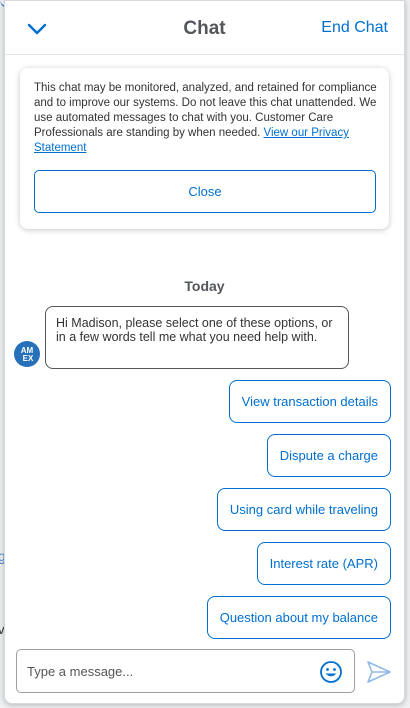 The width and height of the screenshot is (410, 708). I want to click on quick-reply-view-transaction-details: View transaction details, so click(309, 401).